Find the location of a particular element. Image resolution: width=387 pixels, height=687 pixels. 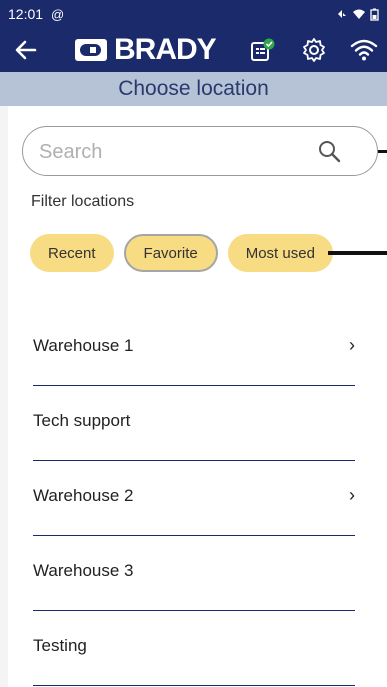

filter-chips: Recent Favorite Most used is located at coordinates (181, 254).